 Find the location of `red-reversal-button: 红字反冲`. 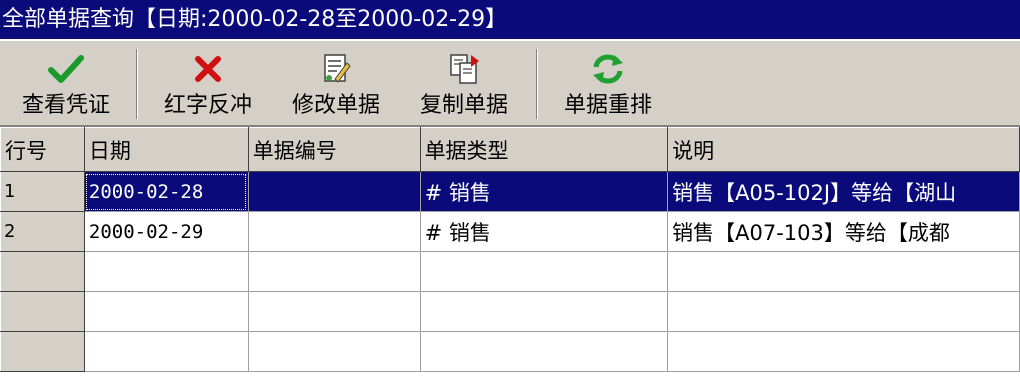

red-reversal-button: 红字反冲 is located at coordinates (208, 83).